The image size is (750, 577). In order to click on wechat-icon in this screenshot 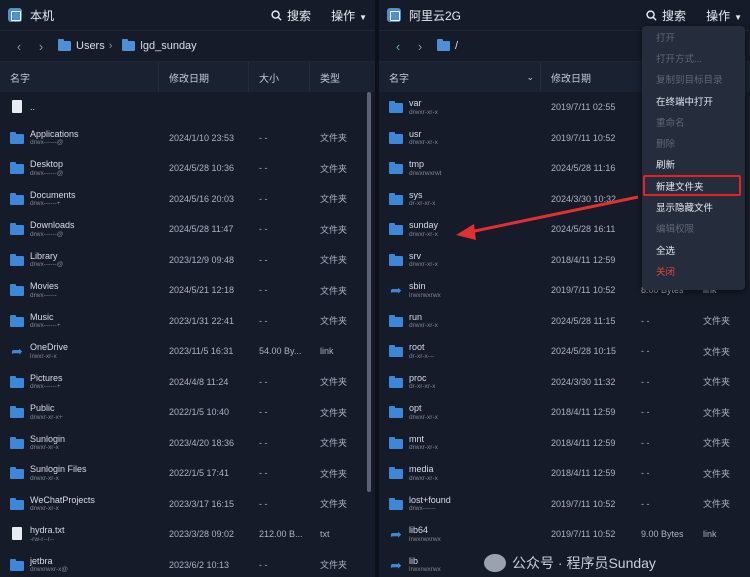, I will do `click(495, 563)`.